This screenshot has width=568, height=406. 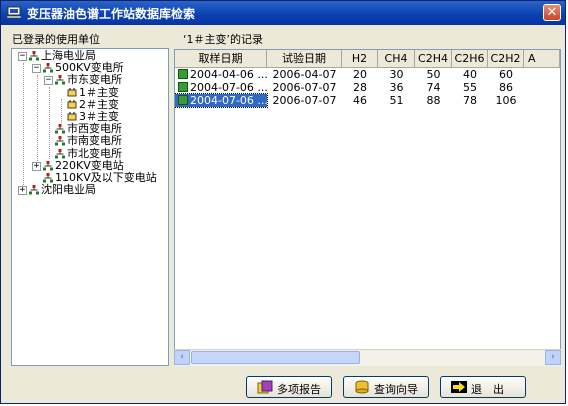 What do you see at coordinates (542, 58) in the screenshot?
I see `col-a: A` at bounding box center [542, 58].